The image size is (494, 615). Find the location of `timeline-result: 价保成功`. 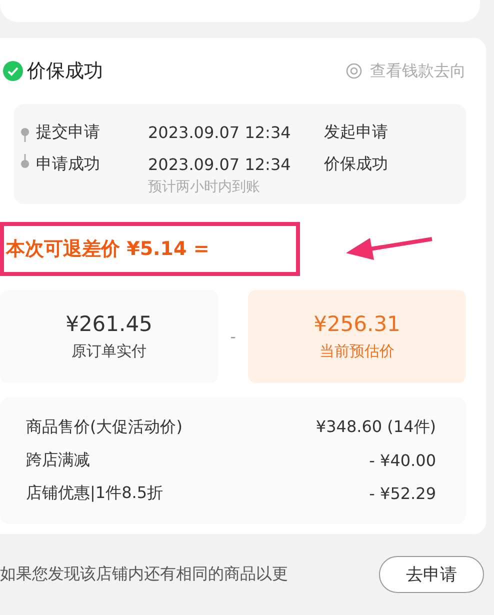

timeline-result: 价保成功 is located at coordinates (356, 164).